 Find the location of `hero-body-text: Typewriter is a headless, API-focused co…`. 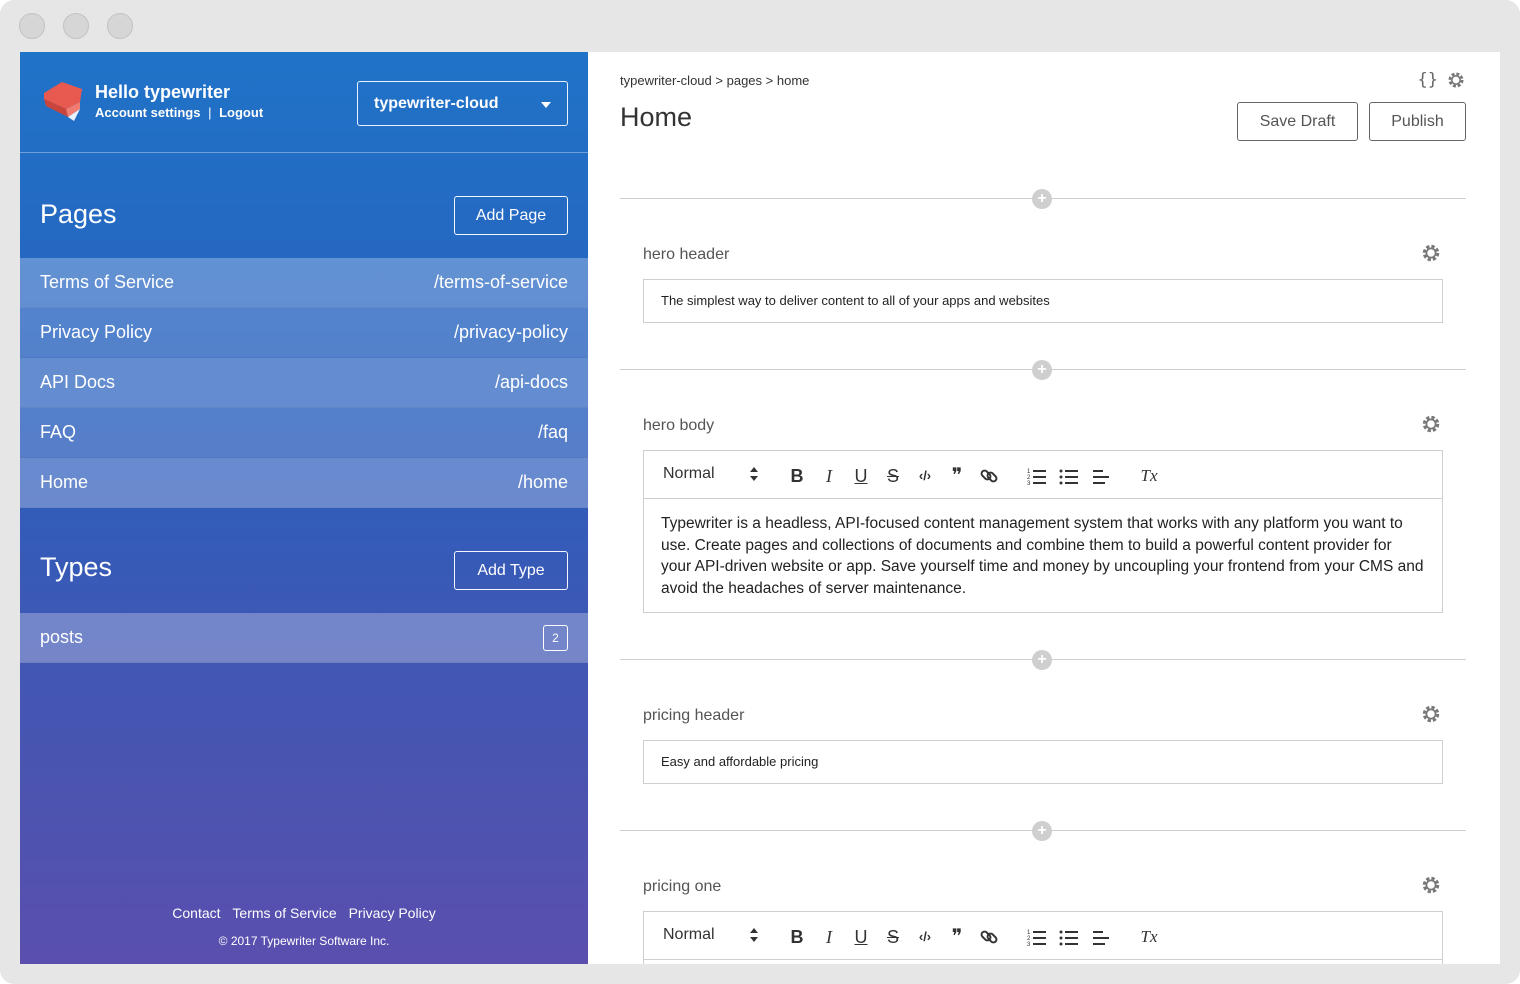

hero-body-text: Typewriter is a headless, API-focused co… is located at coordinates (1043, 556).